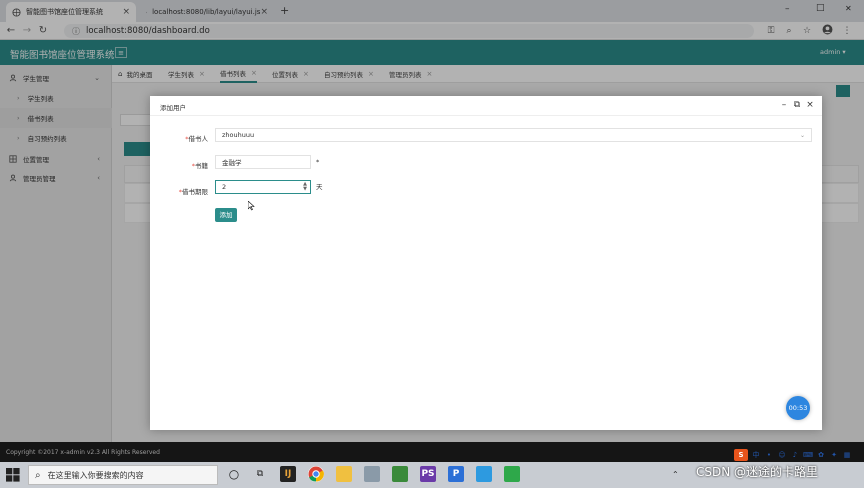 The width and height of the screenshot is (864, 488). I want to click on search-icon: ⌕, so click(38, 475).